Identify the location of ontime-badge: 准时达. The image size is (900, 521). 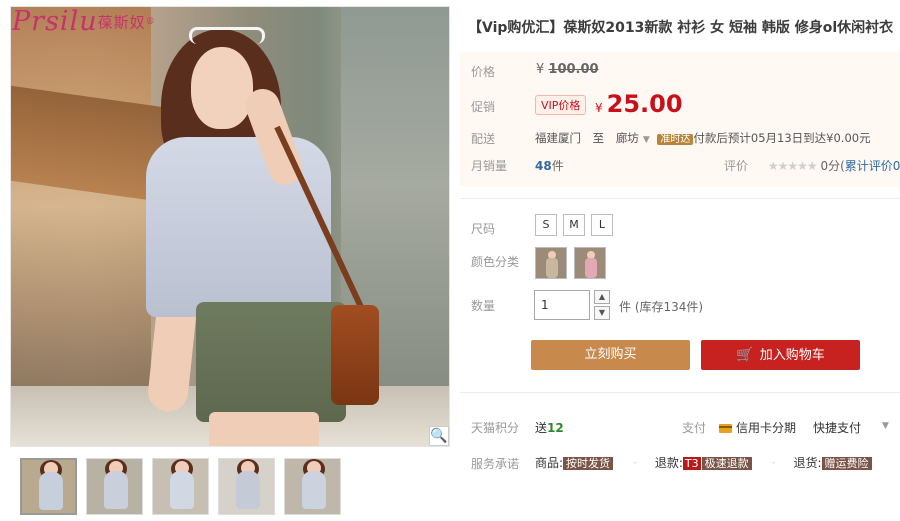
(675, 139).